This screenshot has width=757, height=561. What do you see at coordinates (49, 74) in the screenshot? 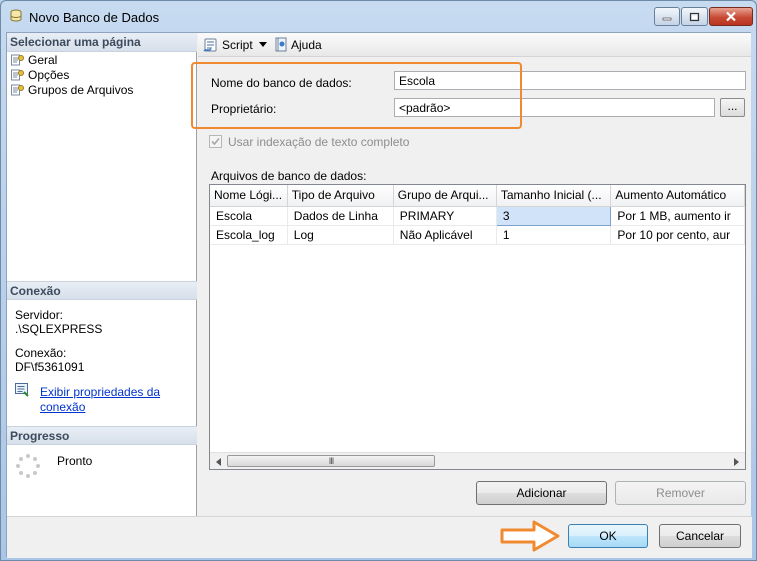
I see `page-item-label: Opções` at bounding box center [49, 74].